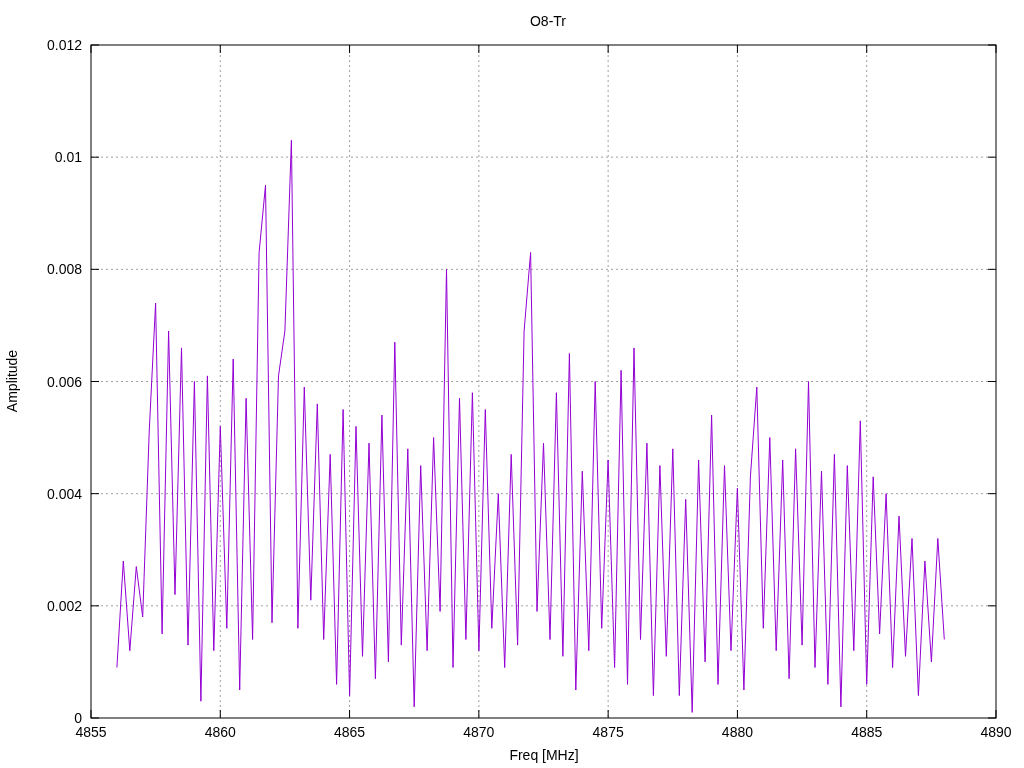  I want to click on y-tick-label: 0.002, so click(64, 605).